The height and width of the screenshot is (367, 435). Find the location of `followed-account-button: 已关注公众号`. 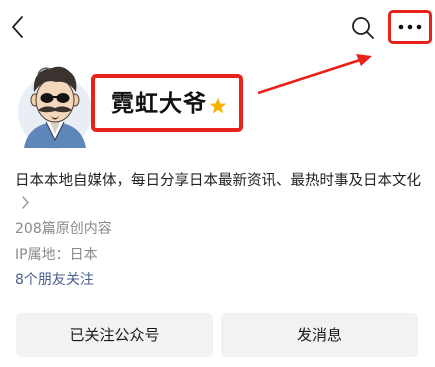

followed-account-button: 已关注公众号 is located at coordinates (114, 335).